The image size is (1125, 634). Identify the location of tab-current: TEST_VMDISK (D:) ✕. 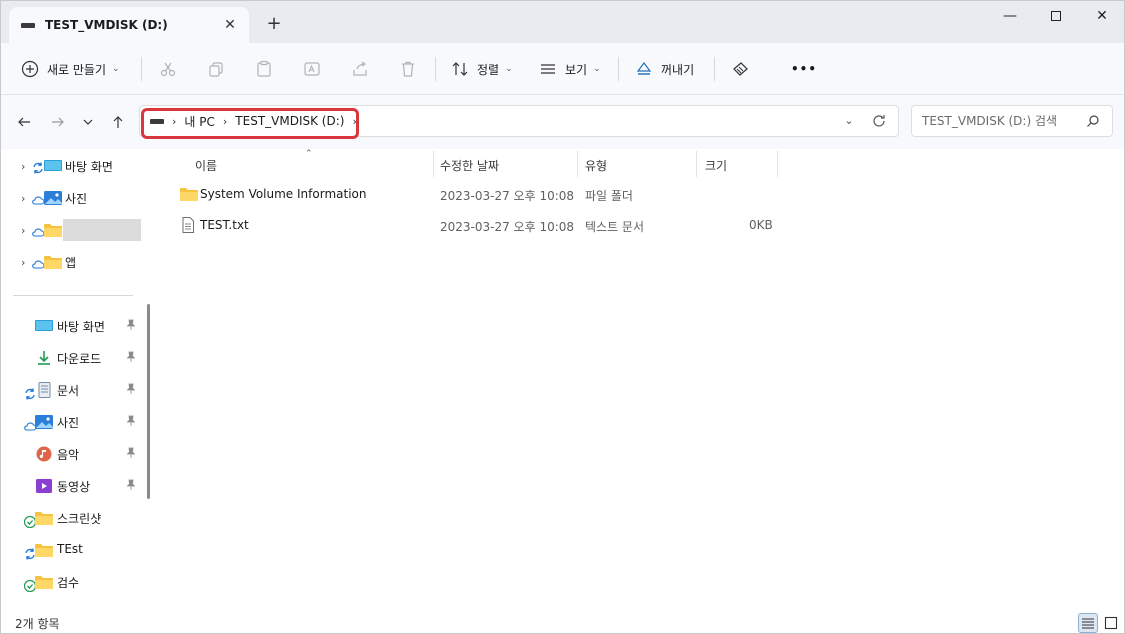
(129, 25).